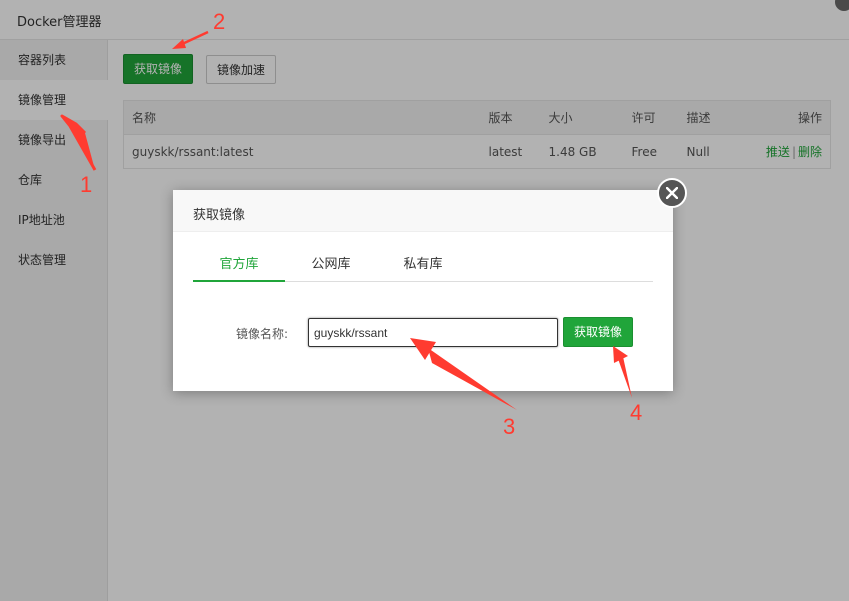 The image size is (849, 601). What do you see at coordinates (86, 184) in the screenshot?
I see `annotation-label-1: 1` at bounding box center [86, 184].